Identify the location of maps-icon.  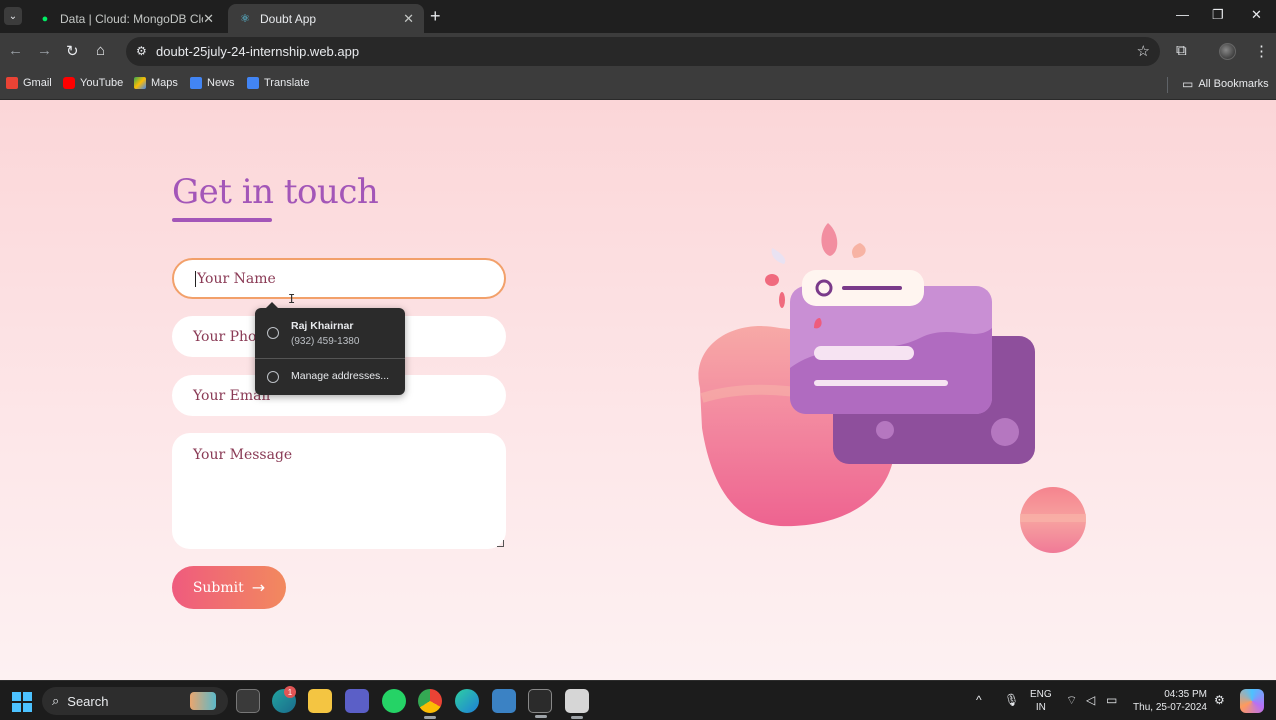
(140, 83).